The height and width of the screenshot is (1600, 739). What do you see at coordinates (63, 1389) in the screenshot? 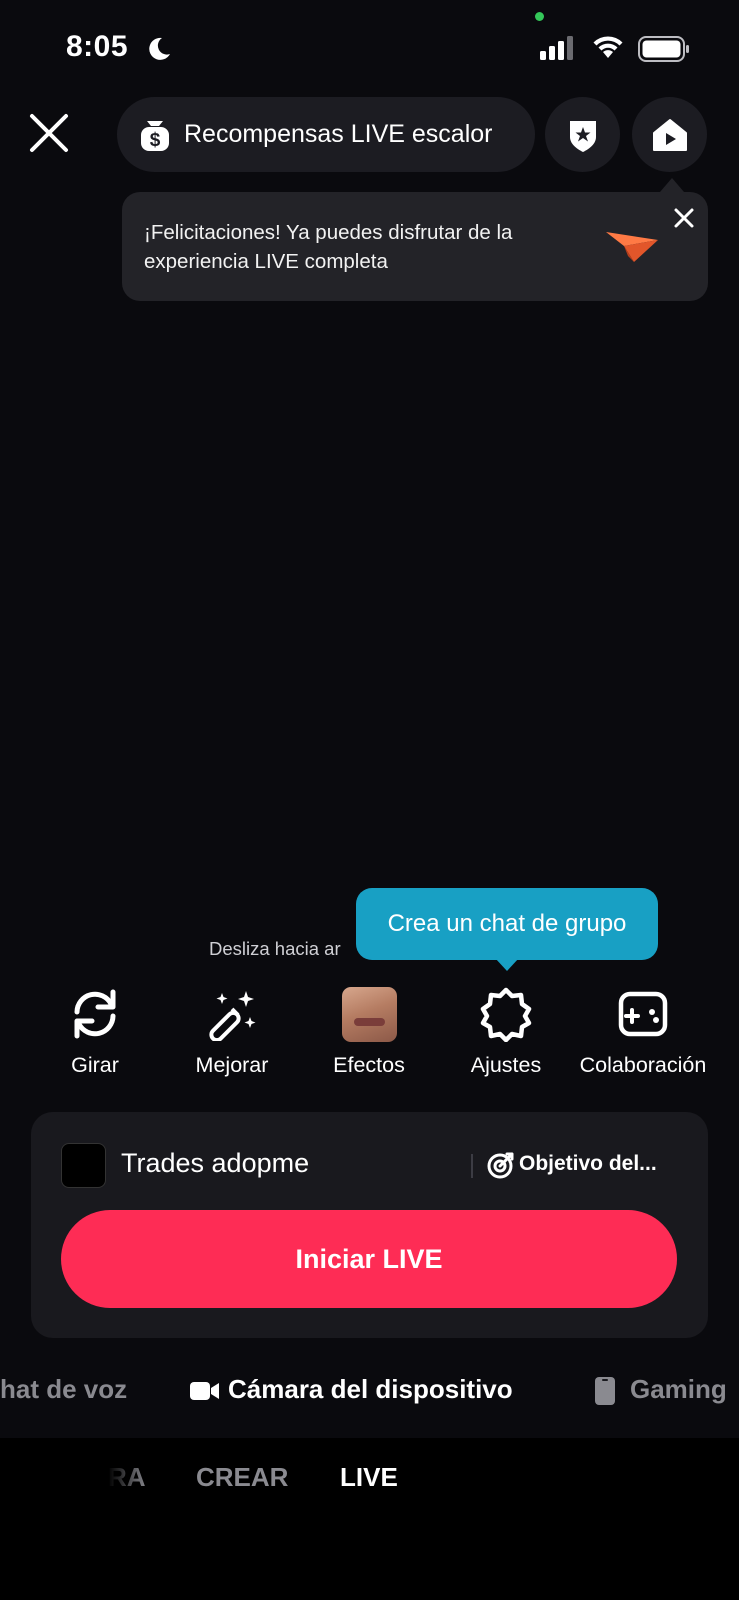
I see `source-voice-chat: hat de voz` at bounding box center [63, 1389].